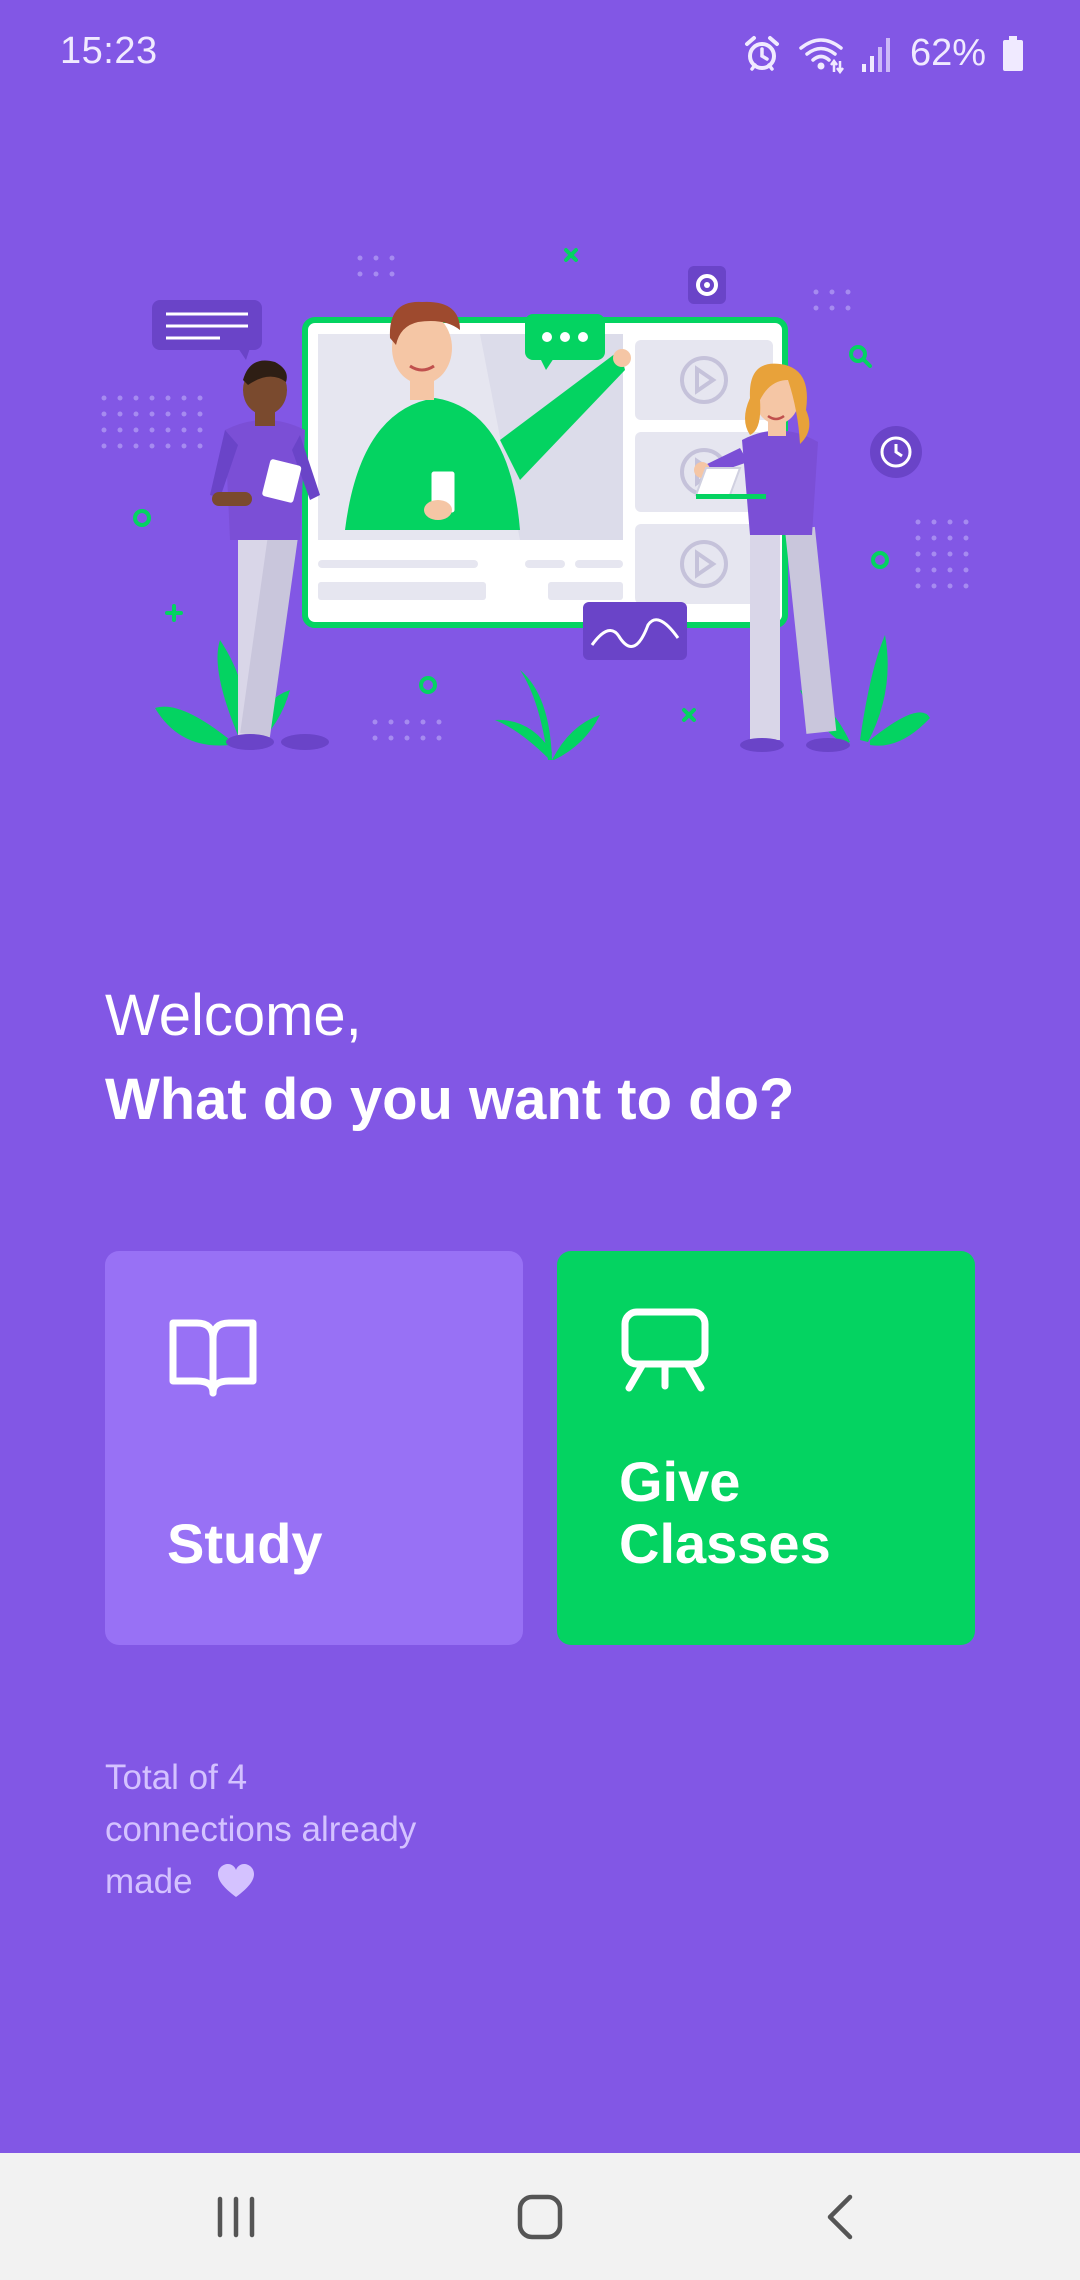 This screenshot has height=2280, width=1080. Describe the element at coordinates (821, 55) in the screenshot. I see `wifi-icon` at that location.